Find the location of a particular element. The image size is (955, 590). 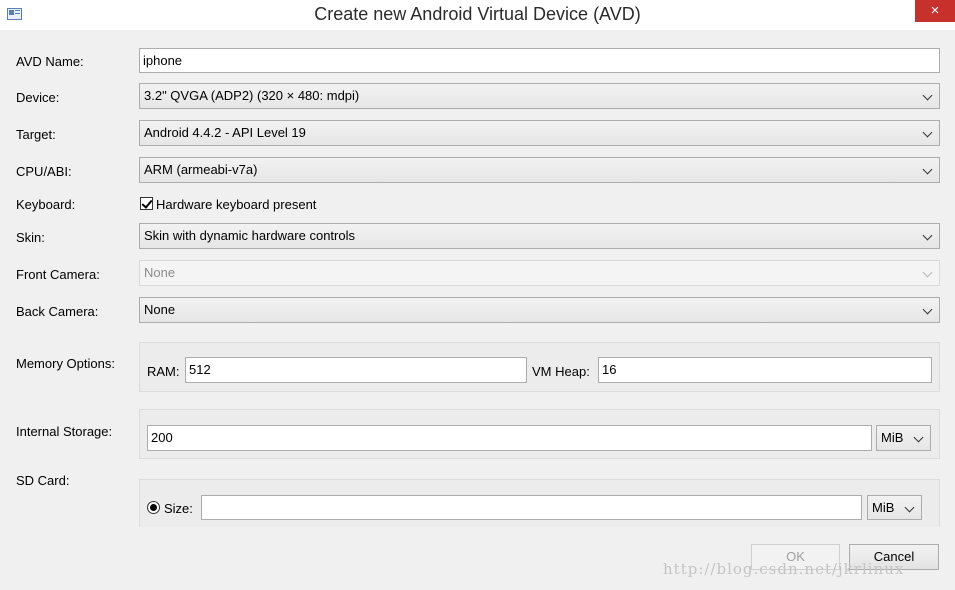

internal-storage-label: Internal Storage: is located at coordinates (64, 431).